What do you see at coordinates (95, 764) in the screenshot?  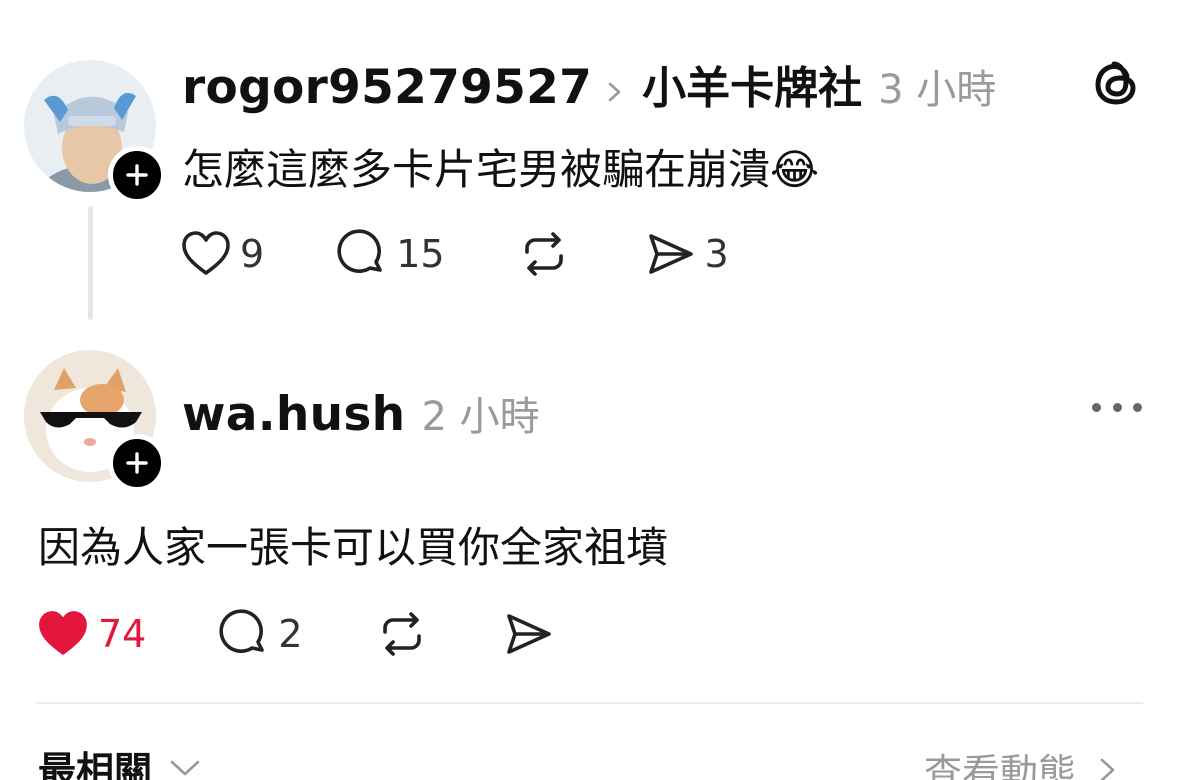 I see `sort-label: 最相關` at bounding box center [95, 764].